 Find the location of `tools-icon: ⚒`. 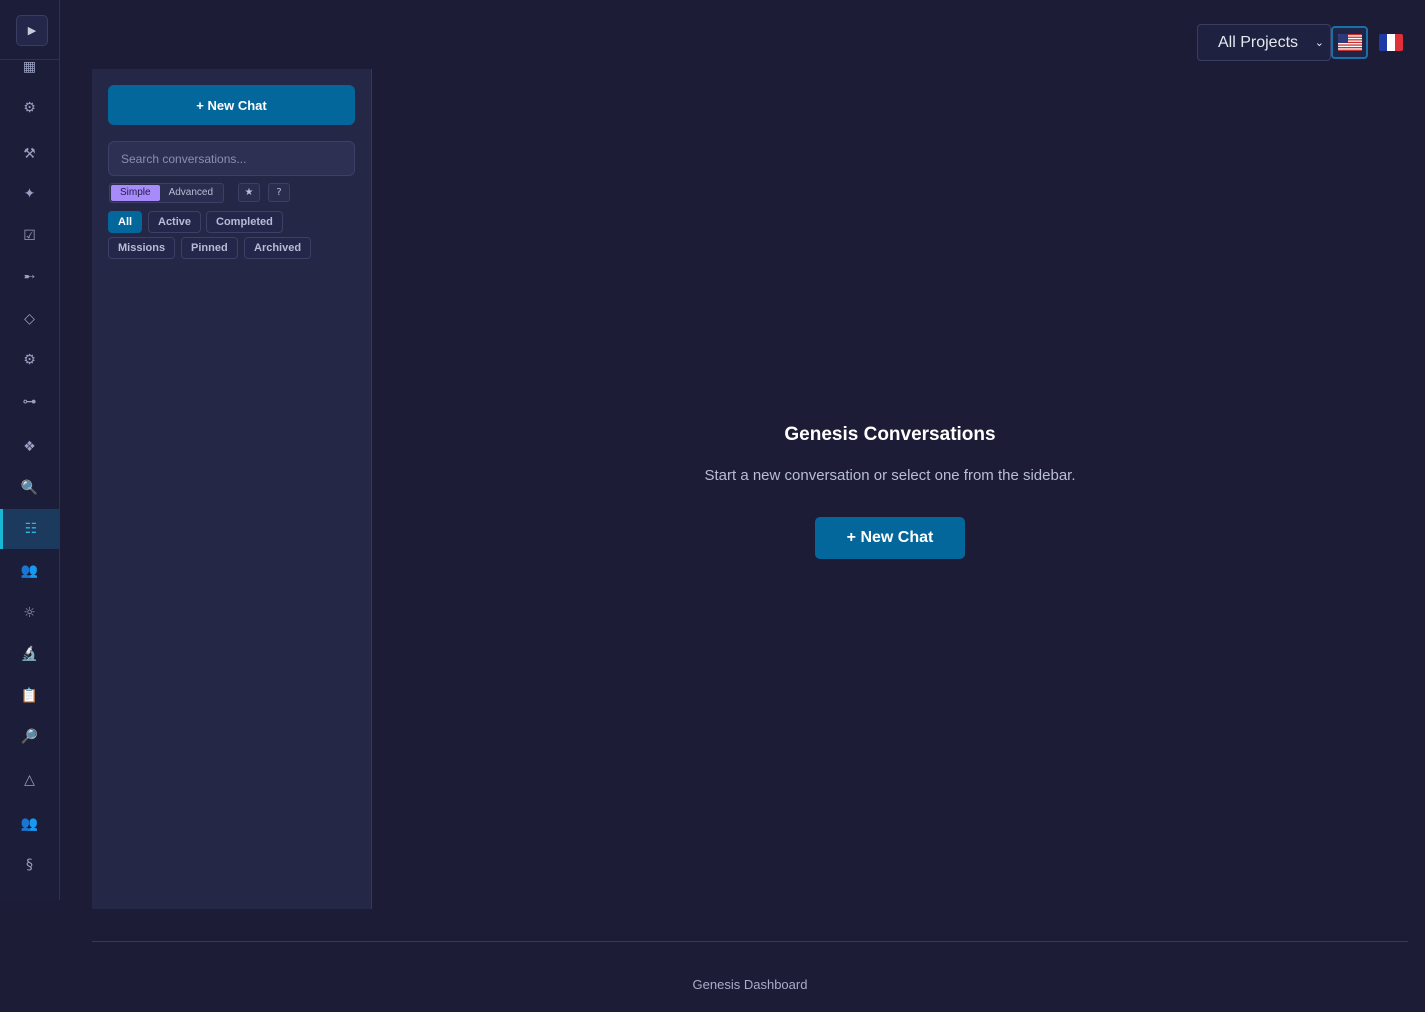

tools-icon: ⚒ is located at coordinates (29, 154).